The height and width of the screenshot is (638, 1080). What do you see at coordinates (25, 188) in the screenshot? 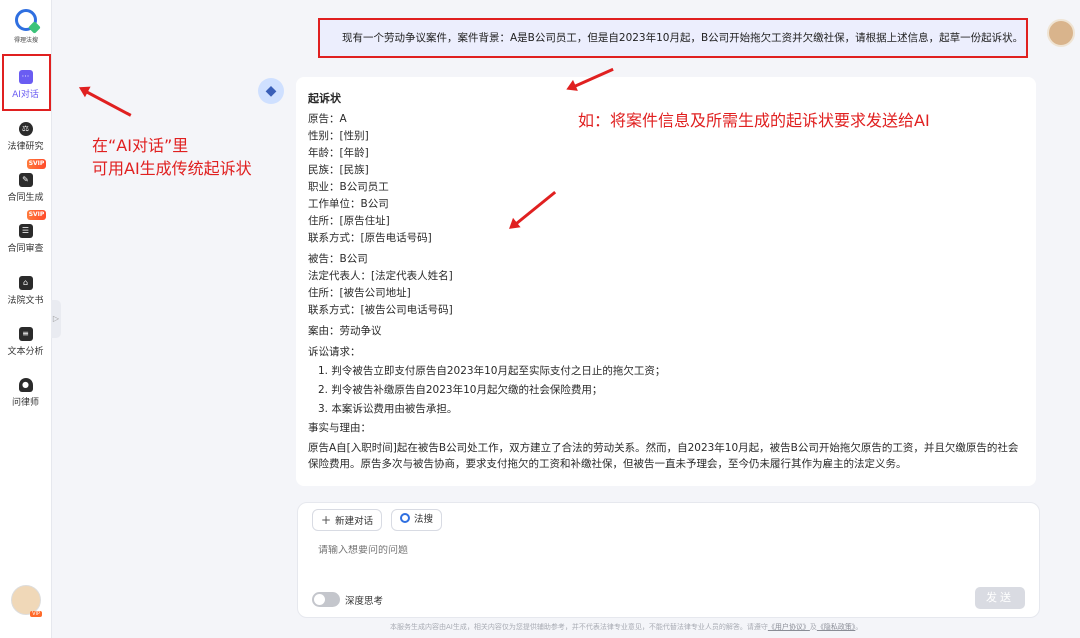
I see `nav-contract-generation: ✎ 合同生成` at bounding box center [25, 188].